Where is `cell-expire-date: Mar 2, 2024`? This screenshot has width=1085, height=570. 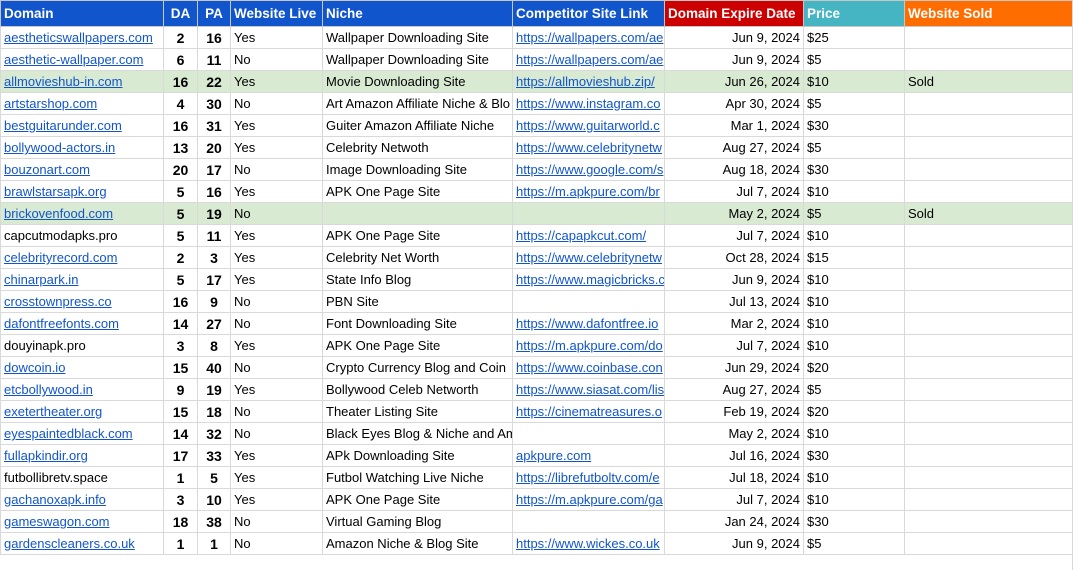
cell-expire-date: Mar 2, 2024 is located at coordinates (734, 323).